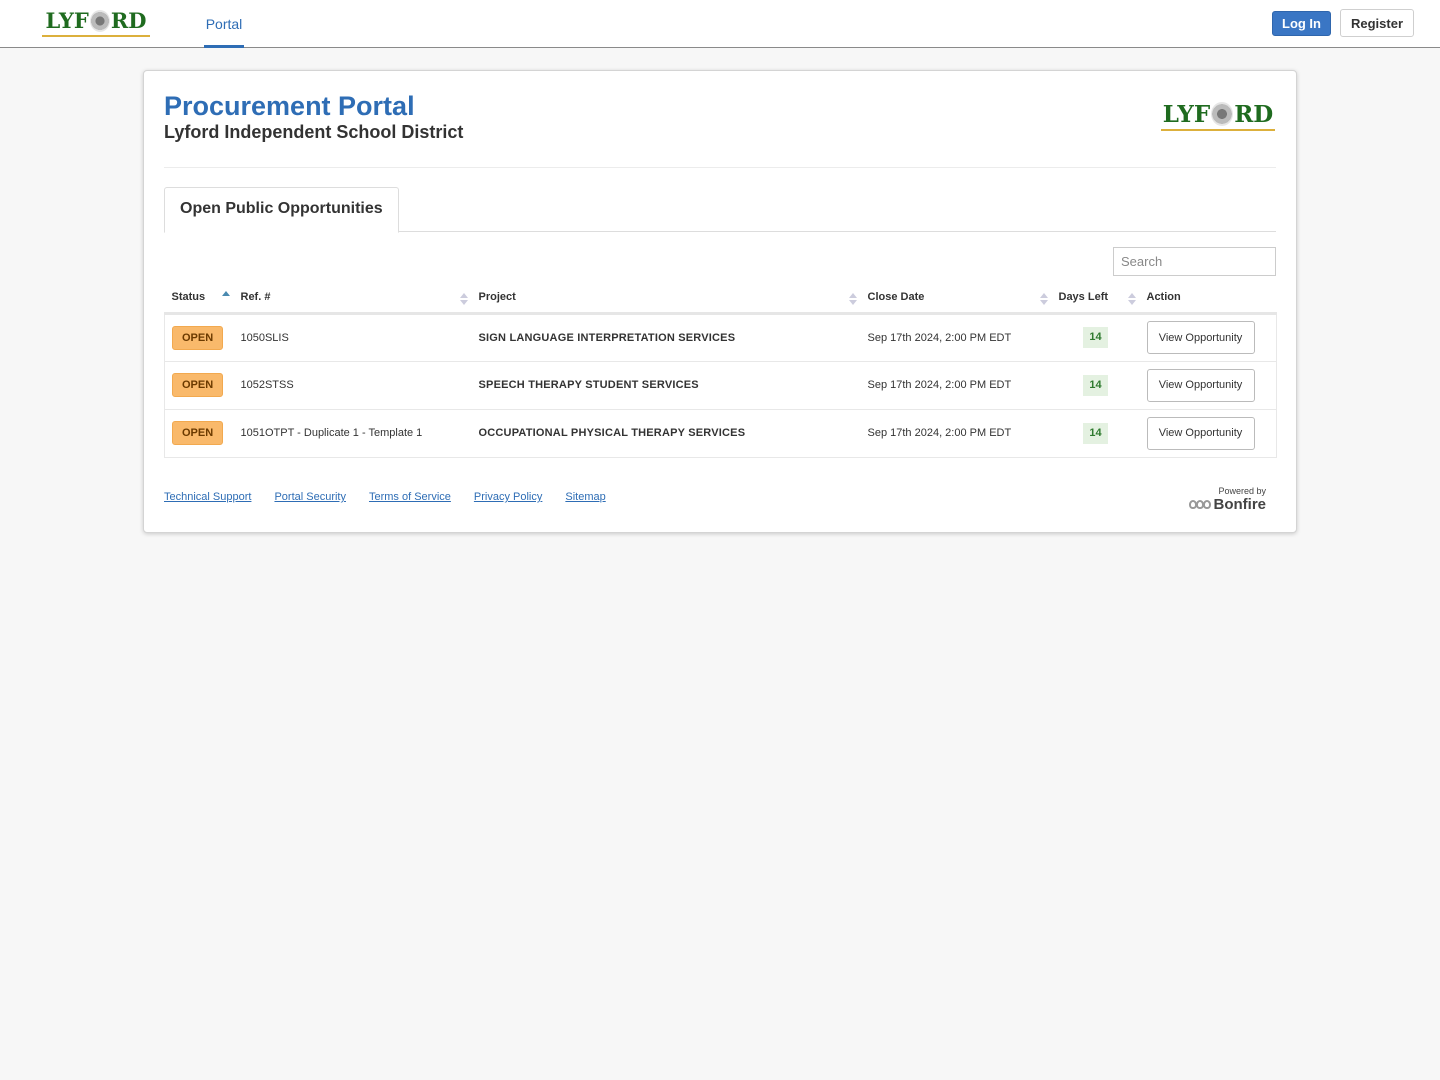  Describe the element at coordinates (352, 385) in the screenshot. I see `ref-number: 1052STSS` at that location.